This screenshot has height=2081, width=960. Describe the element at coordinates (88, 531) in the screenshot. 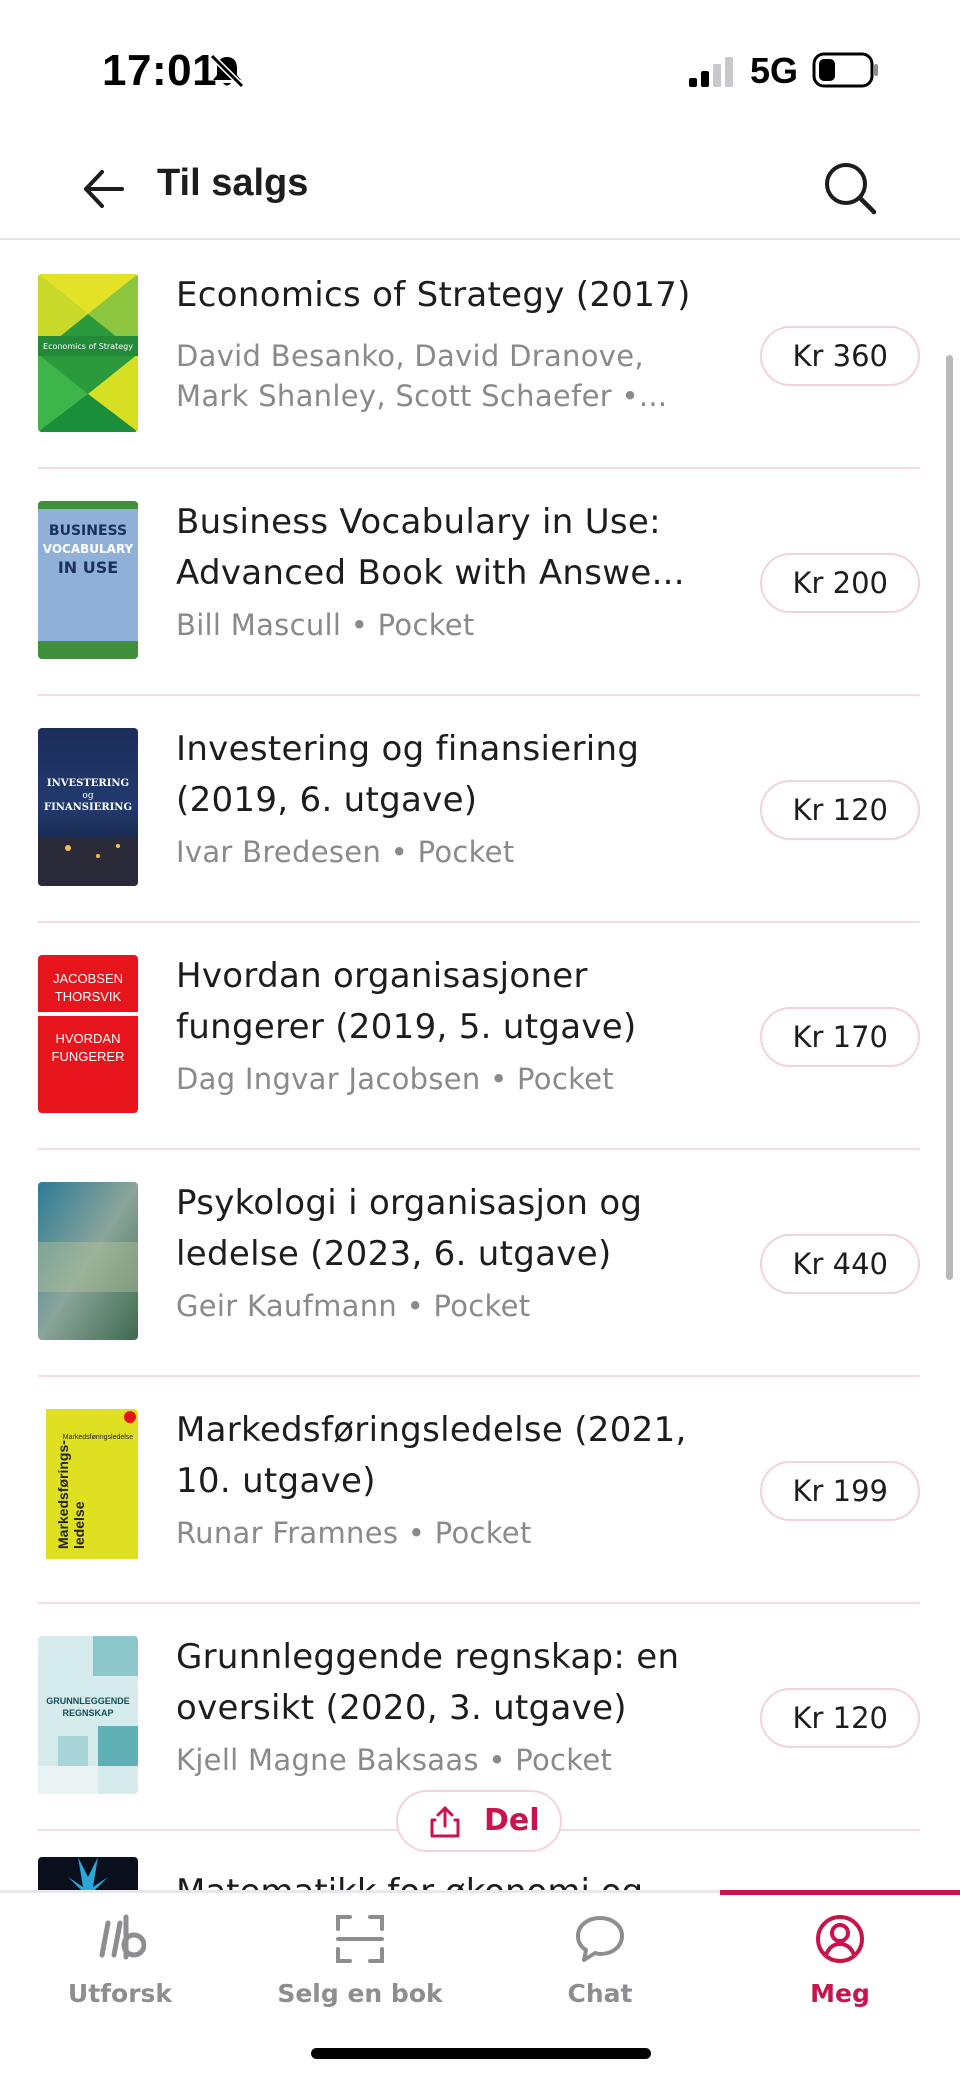

I see `svg-text: BUSINESS` at that location.